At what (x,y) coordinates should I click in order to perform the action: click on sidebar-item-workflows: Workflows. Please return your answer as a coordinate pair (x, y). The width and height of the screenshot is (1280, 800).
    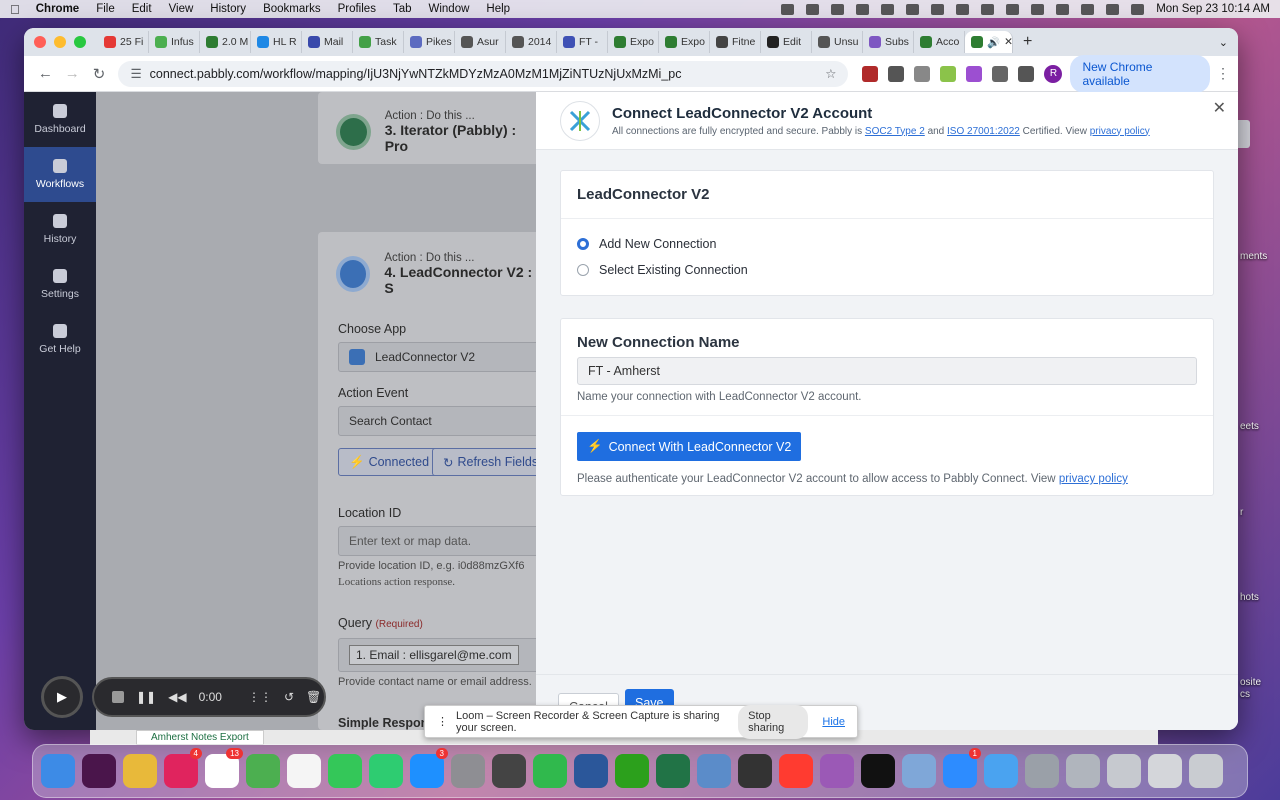
    Looking at the image, I should click on (60, 174).